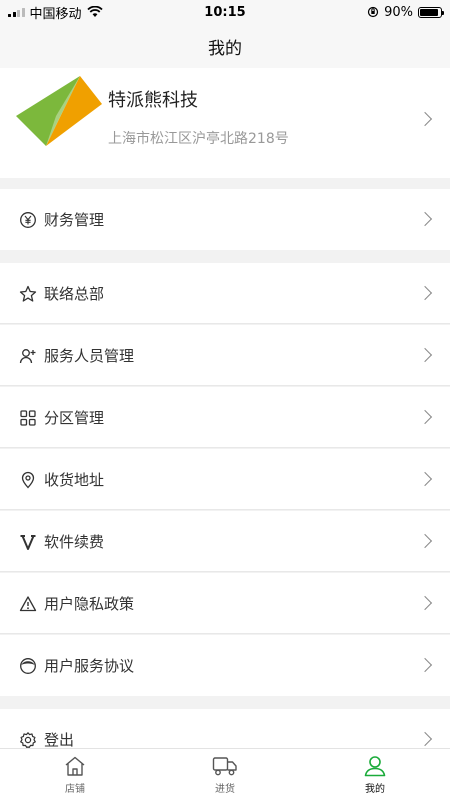 This screenshot has width=450, height=800. I want to click on nav-bar: 我的, so click(225, 46).